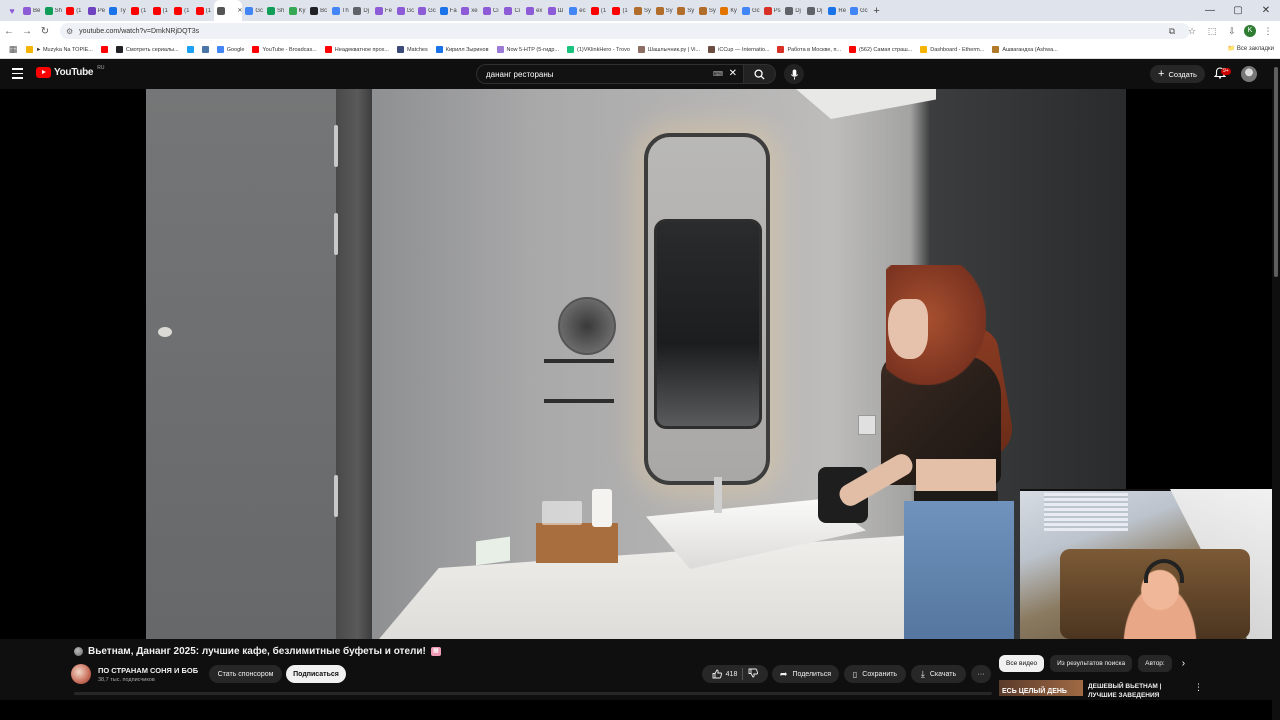  Describe the element at coordinates (724, 674) in the screenshot. I see `like-button: 418` at that location.